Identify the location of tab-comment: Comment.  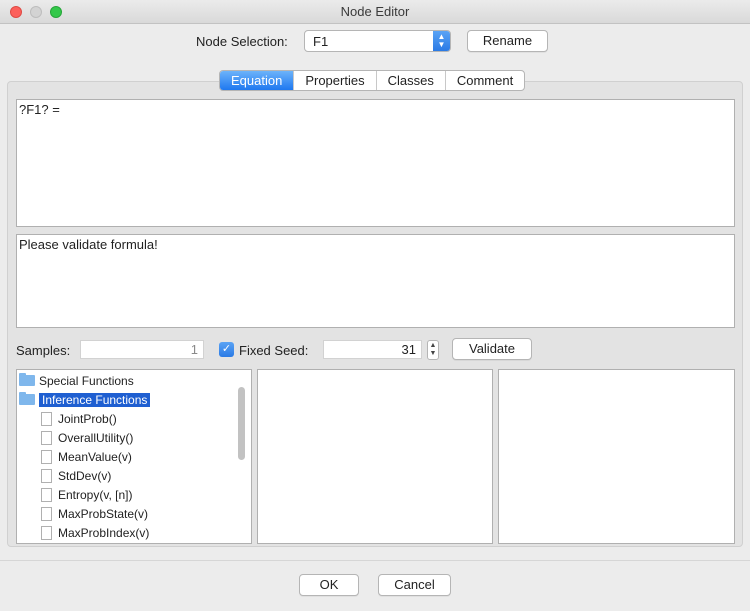
(484, 80).